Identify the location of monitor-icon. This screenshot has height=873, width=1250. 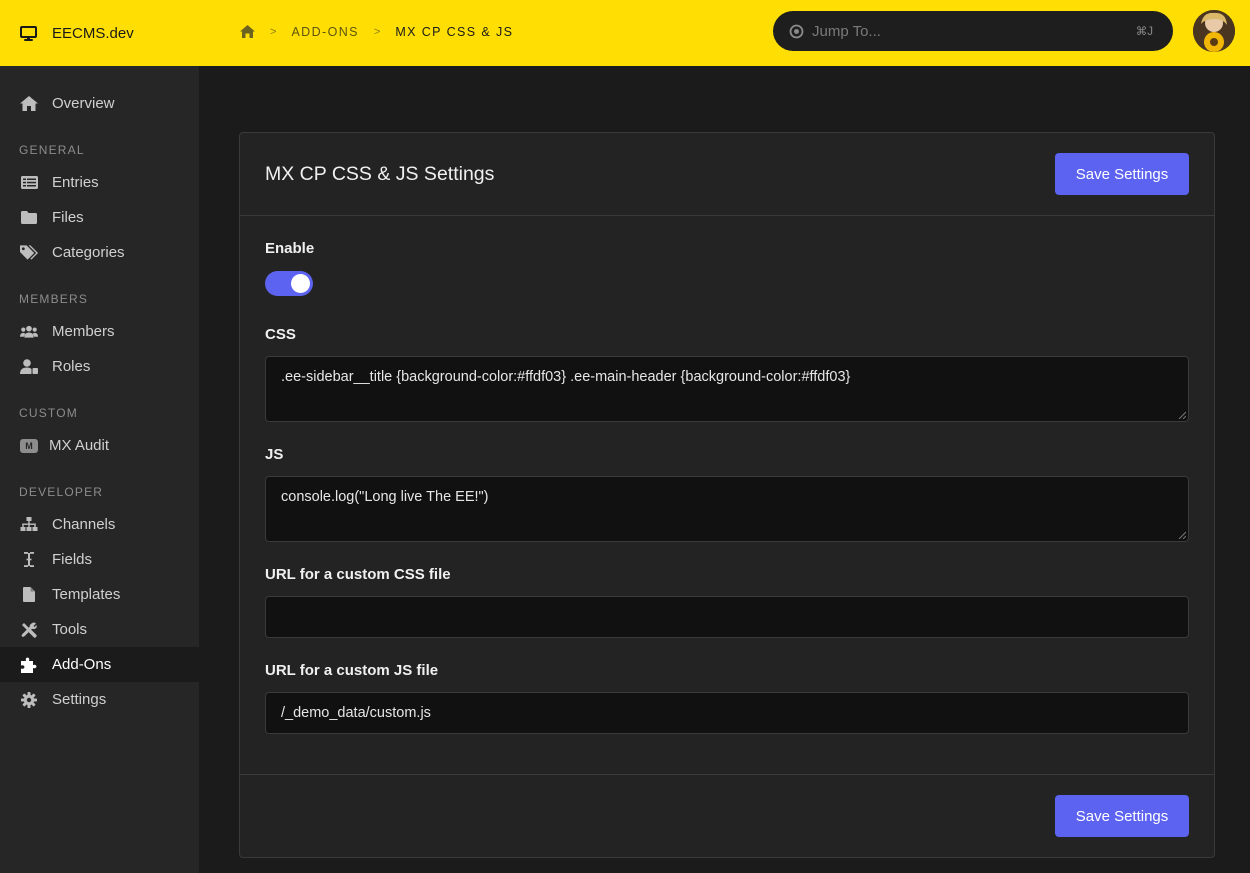
(28, 33).